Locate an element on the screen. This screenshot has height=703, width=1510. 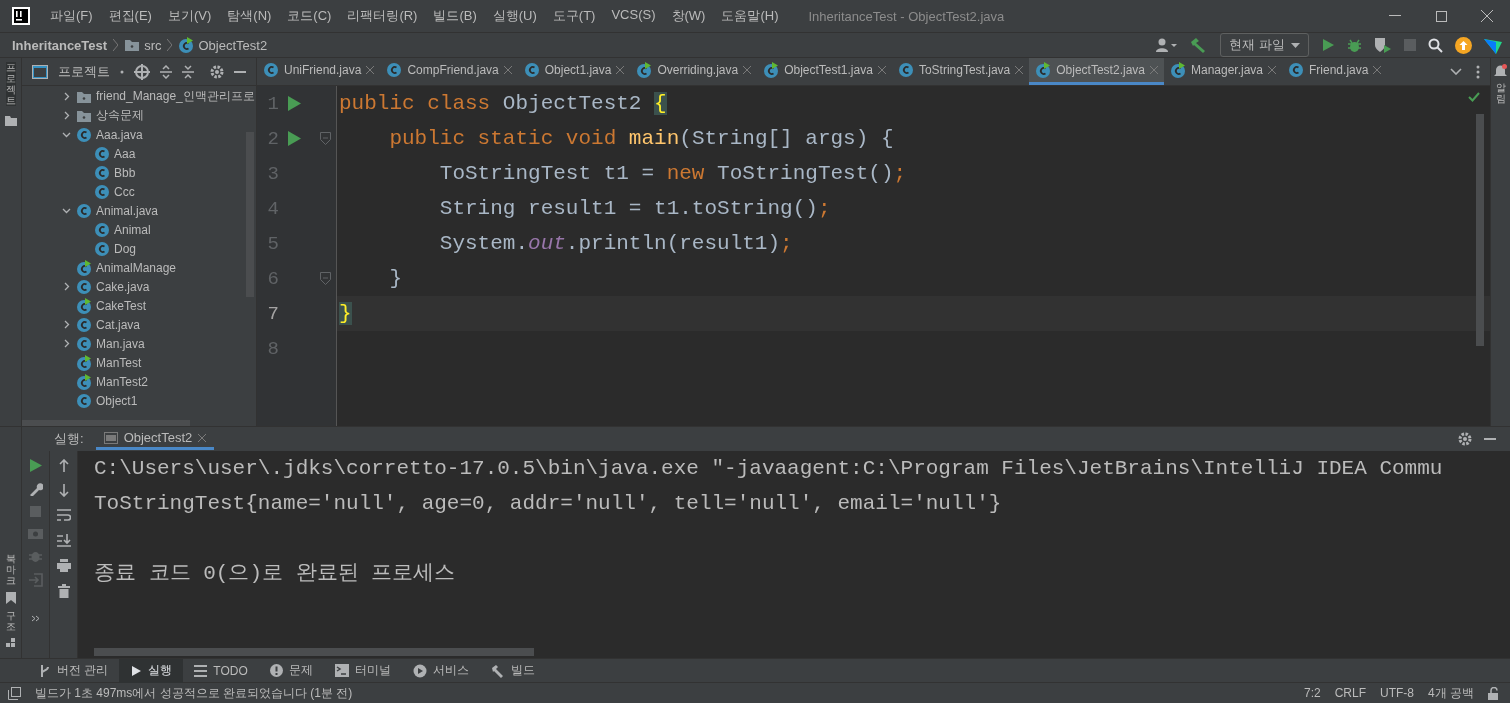
panel-title: 프로젝트 is located at coordinates (84, 71).